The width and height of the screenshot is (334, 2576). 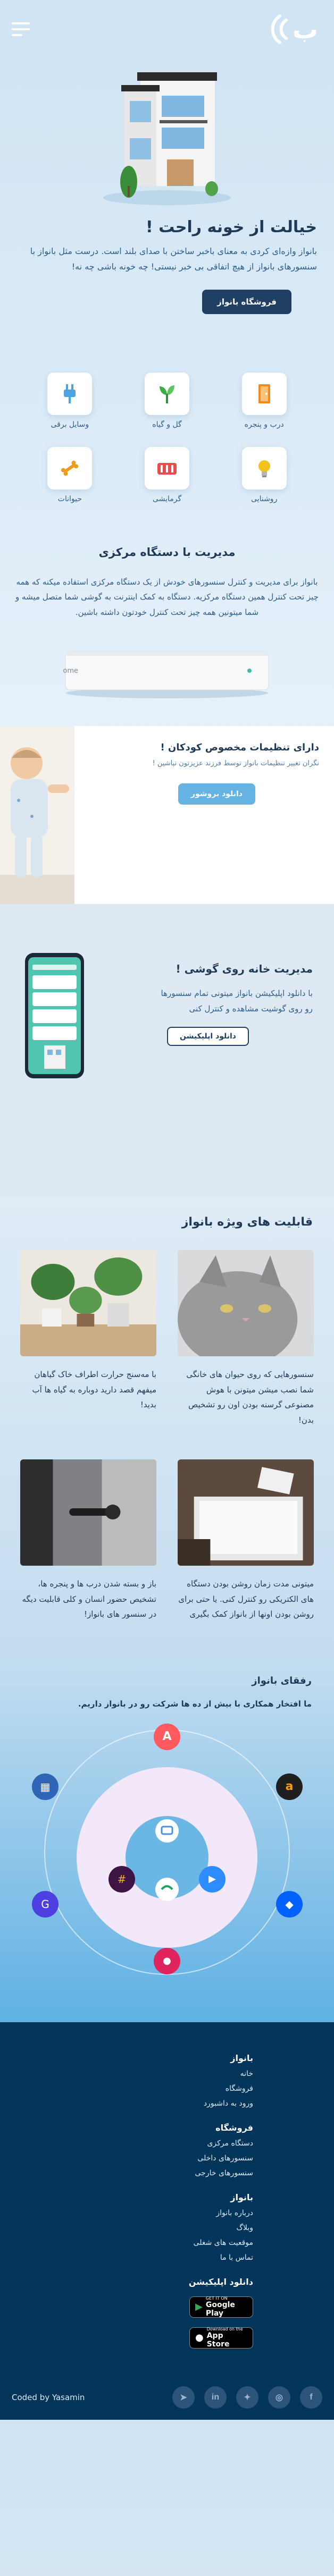 I want to click on footer-link-outdoor-sensors: سنسورهای خارجی, so click(x=127, y=2173).